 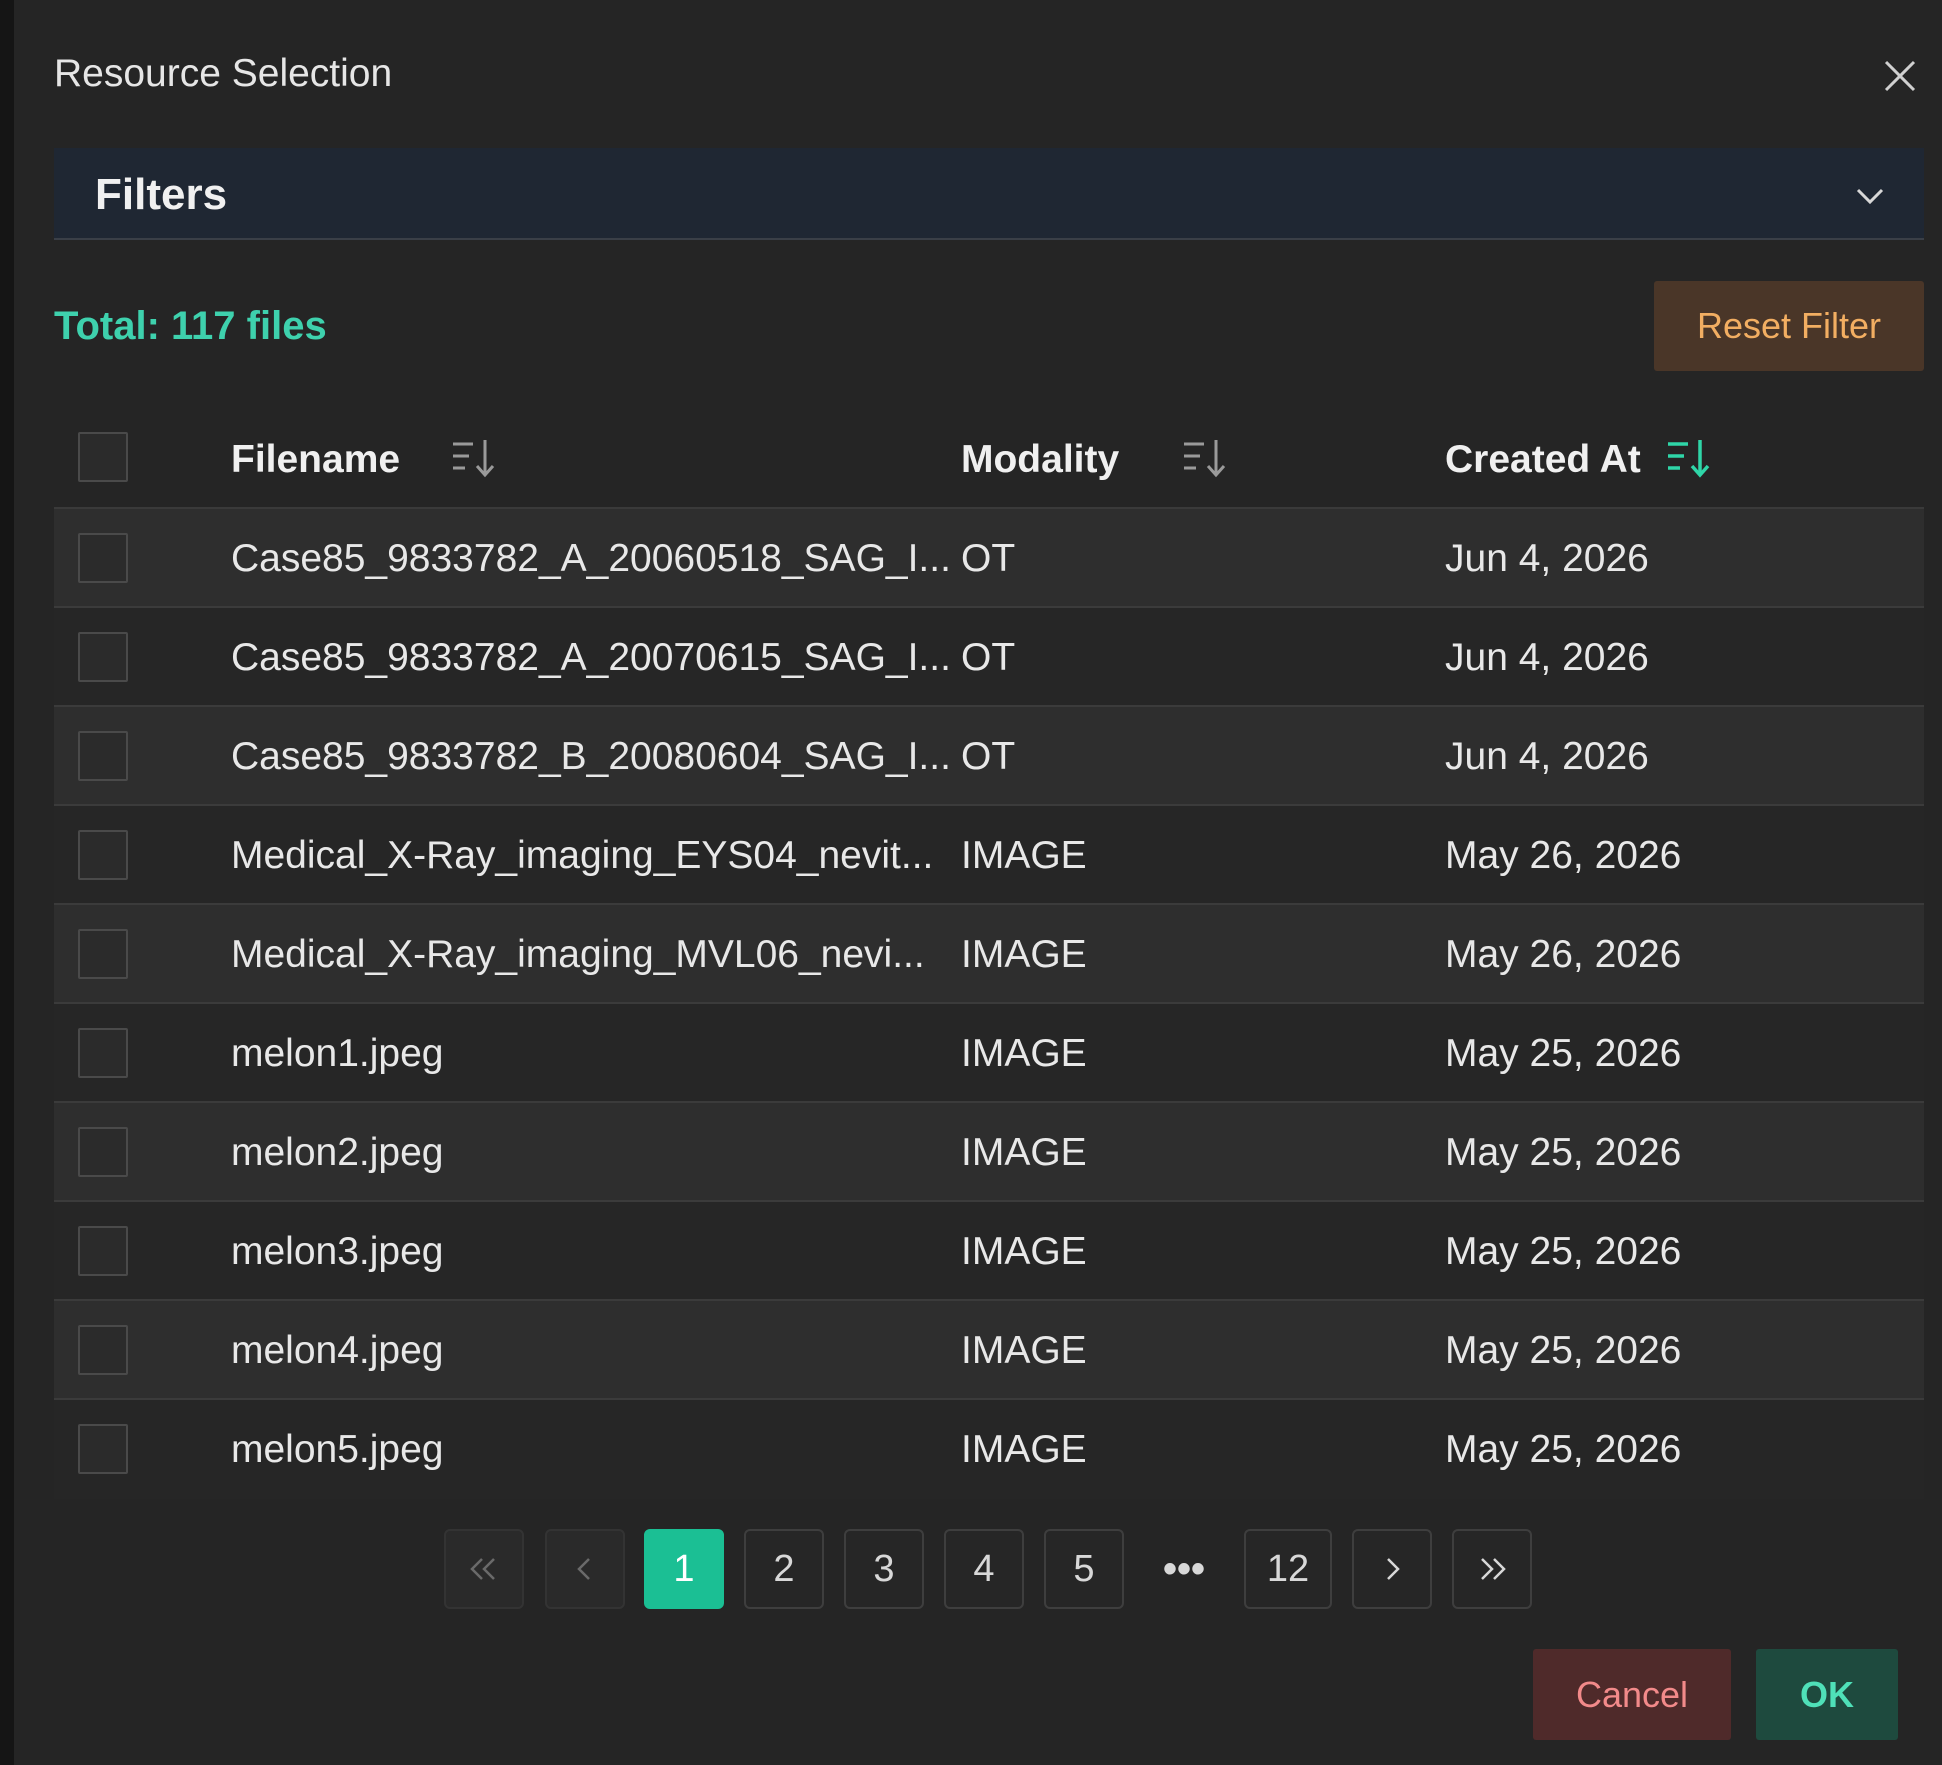 I want to click on last-page-button, so click(x=1492, y=1569).